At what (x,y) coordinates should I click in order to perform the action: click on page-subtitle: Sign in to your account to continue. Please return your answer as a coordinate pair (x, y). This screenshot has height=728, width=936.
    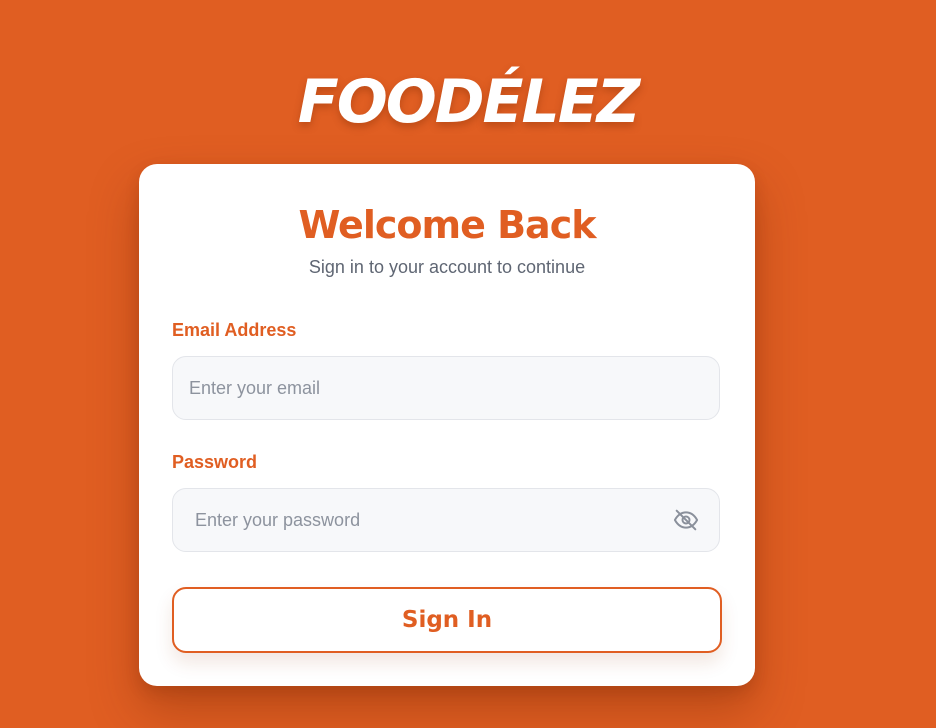
    Looking at the image, I should click on (447, 267).